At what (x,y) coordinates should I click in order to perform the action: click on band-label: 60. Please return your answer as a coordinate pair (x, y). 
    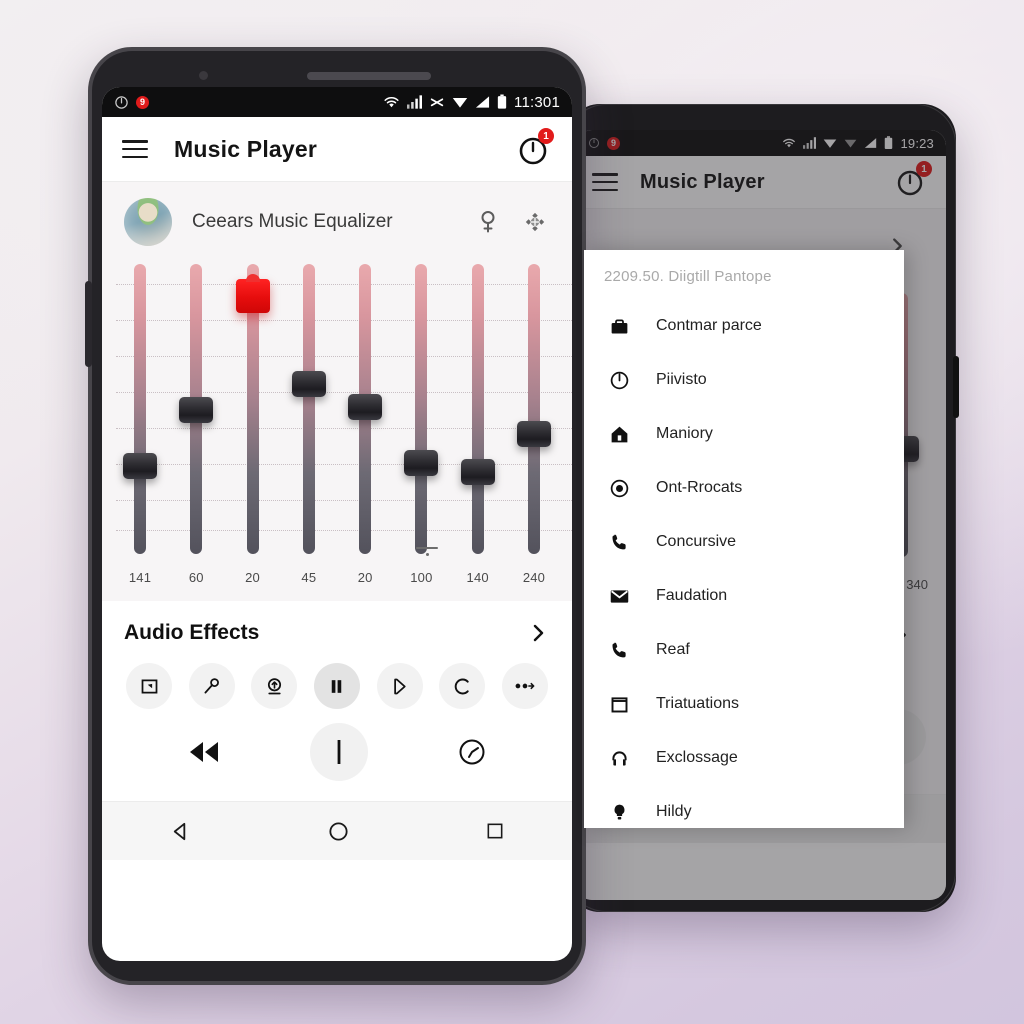
    Looking at the image, I should click on (196, 577).